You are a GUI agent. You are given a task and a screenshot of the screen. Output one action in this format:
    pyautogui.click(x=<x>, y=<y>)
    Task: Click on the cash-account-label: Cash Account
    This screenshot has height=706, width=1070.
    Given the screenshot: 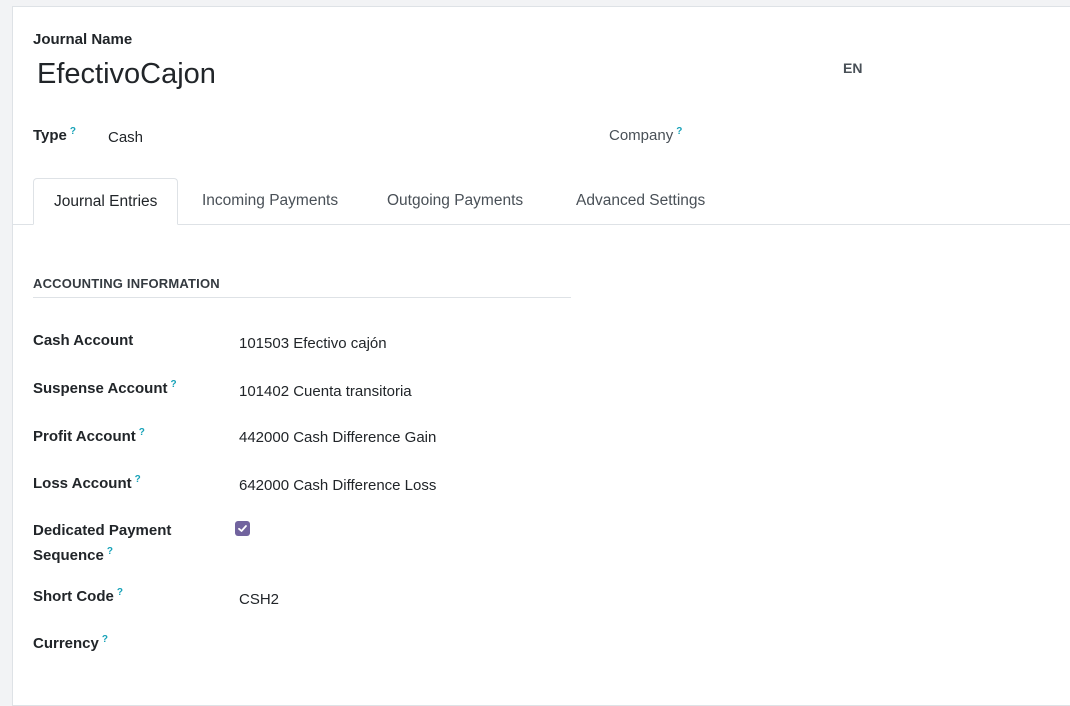 What is the action you would take?
    pyautogui.click(x=83, y=340)
    